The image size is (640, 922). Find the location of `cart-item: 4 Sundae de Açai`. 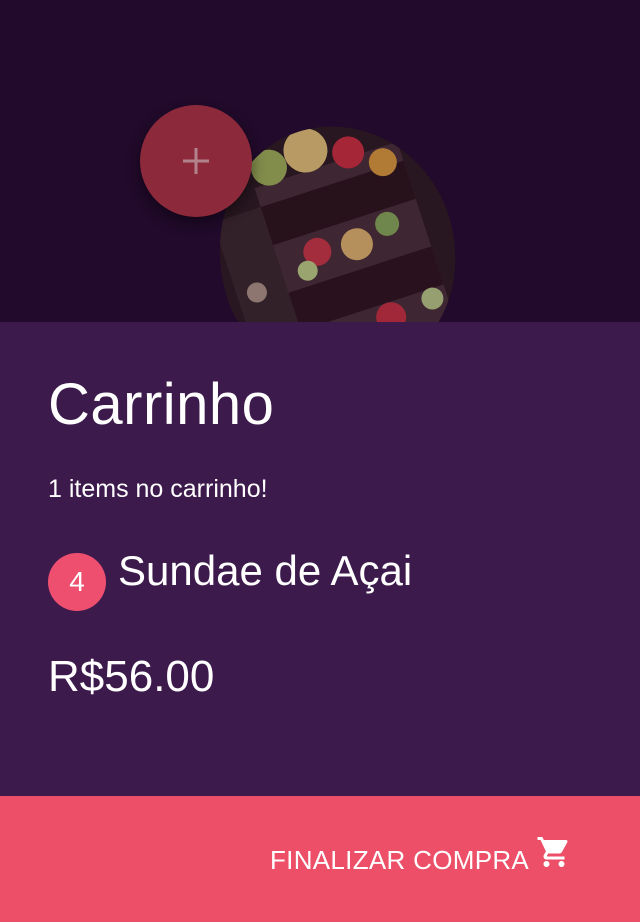

cart-item: 4 Sundae de Açai is located at coordinates (230, 577).